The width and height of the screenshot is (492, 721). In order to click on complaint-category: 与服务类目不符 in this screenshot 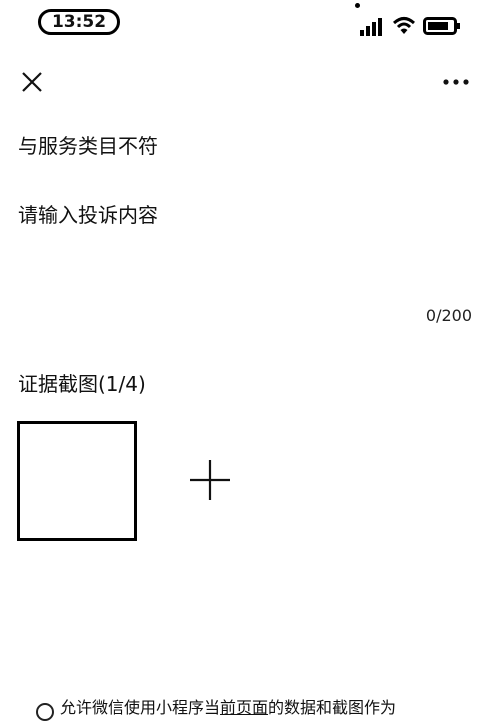, I will do `click(88, 146)`.